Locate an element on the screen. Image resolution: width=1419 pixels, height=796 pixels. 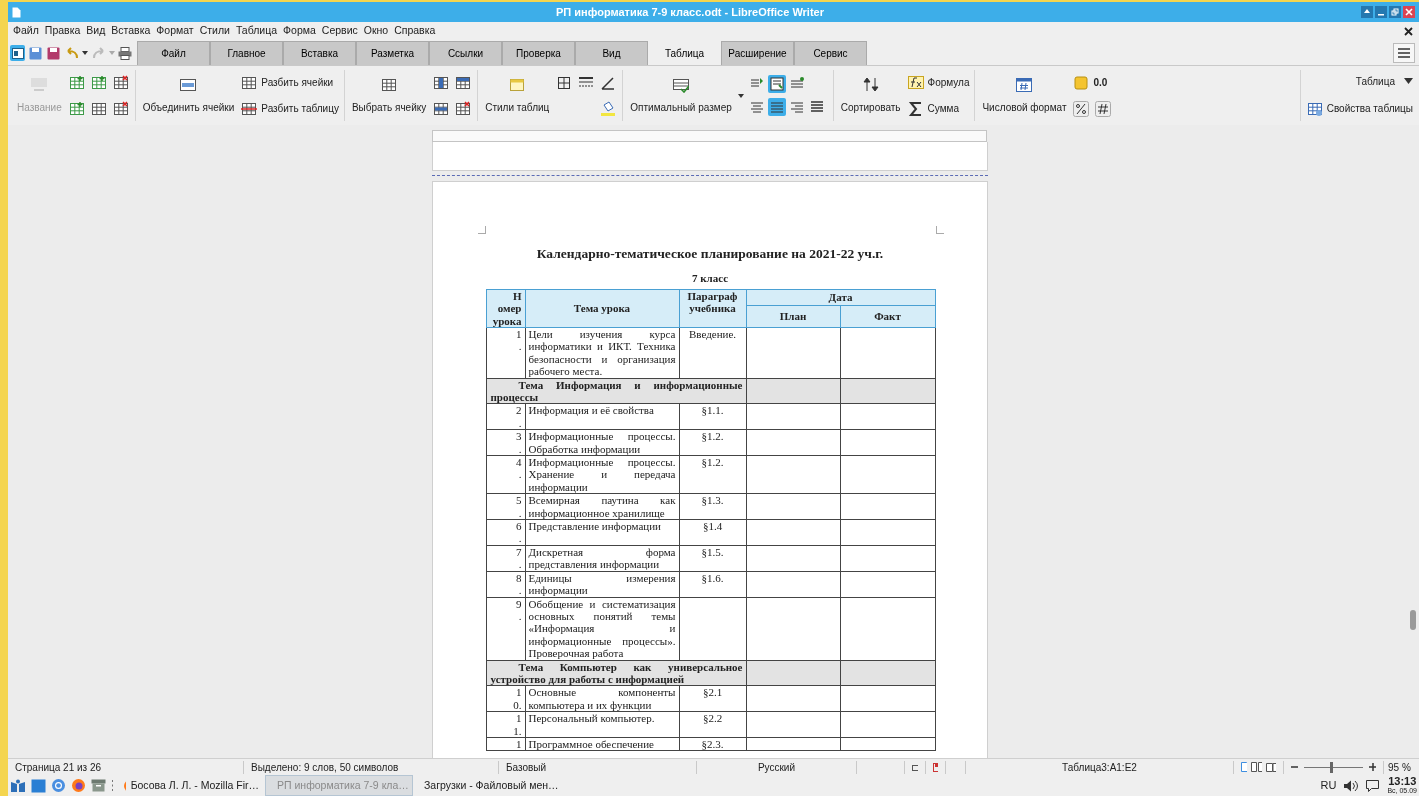
number-format-button: Числовой формат is located at coordinates (1024, 95).